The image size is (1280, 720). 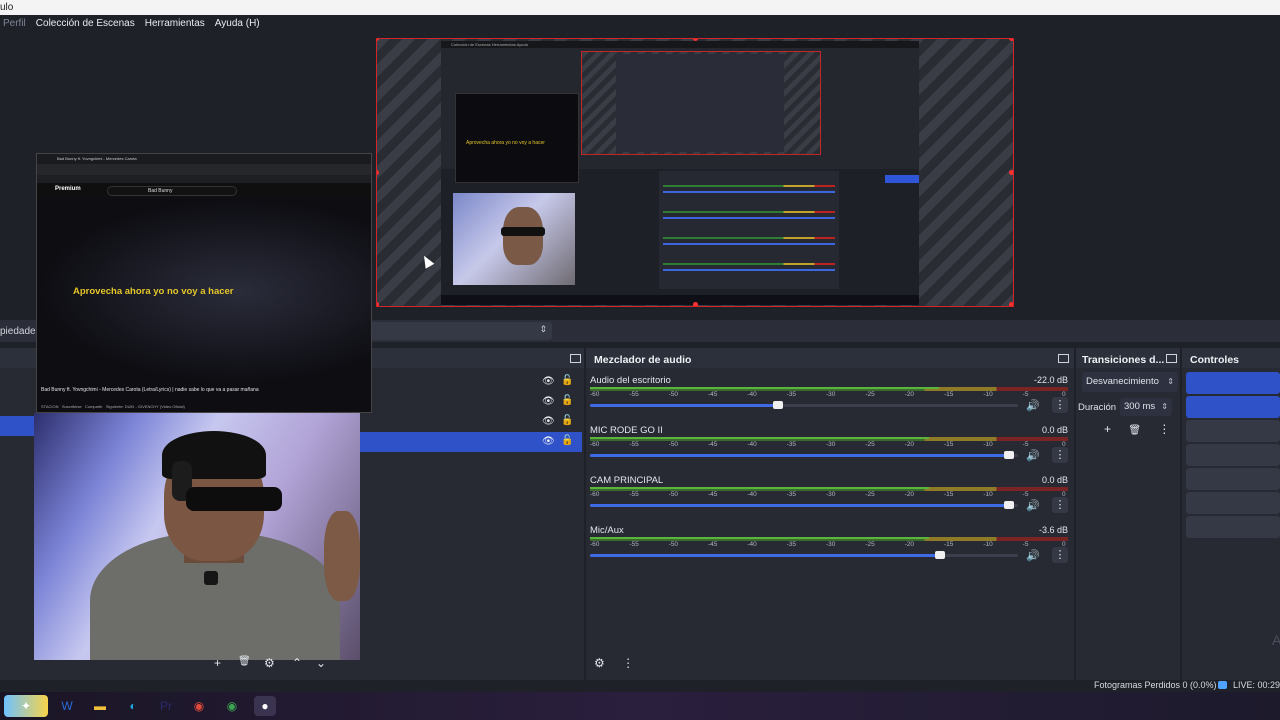 I want to click on chrome-alt-icon: ◉, so click(x=232, y=706).